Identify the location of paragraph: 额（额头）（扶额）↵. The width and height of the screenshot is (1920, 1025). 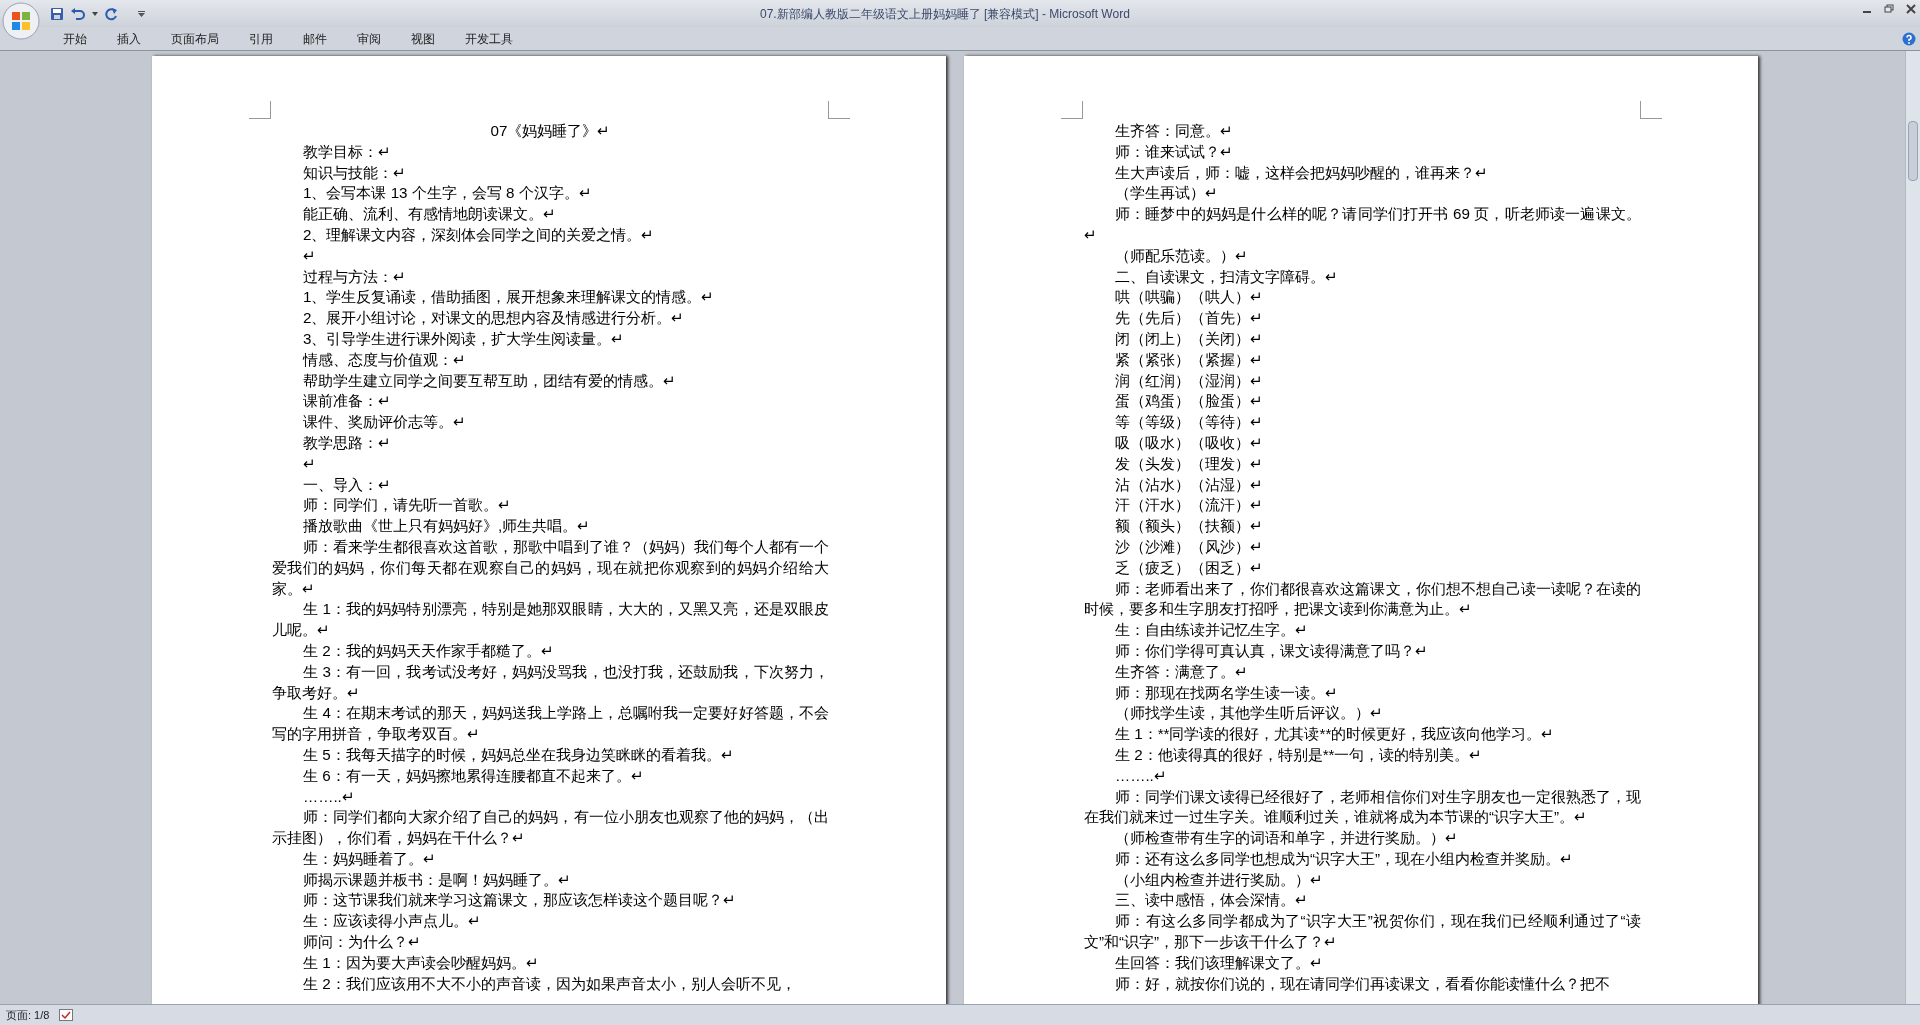
(1189, 526).